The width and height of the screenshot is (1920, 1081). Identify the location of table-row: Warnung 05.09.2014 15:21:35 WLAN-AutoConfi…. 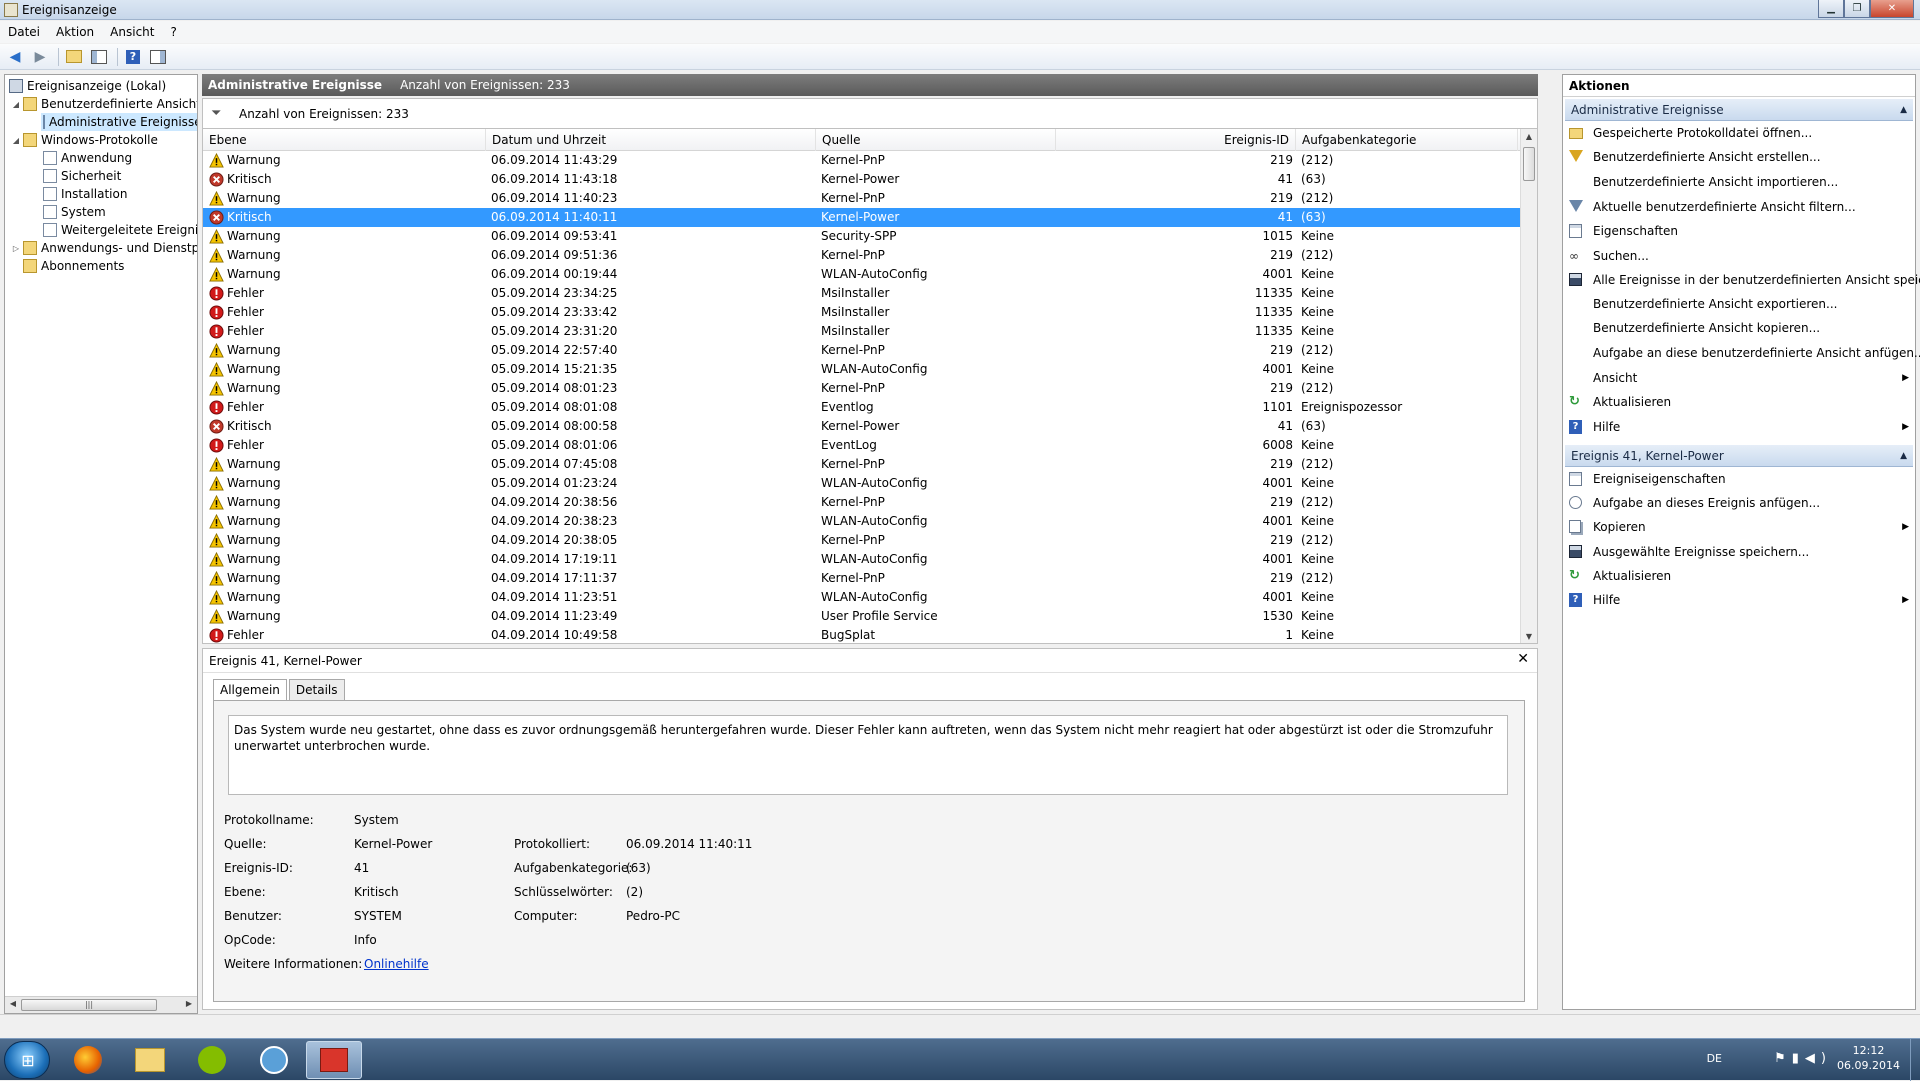
(869, 369).